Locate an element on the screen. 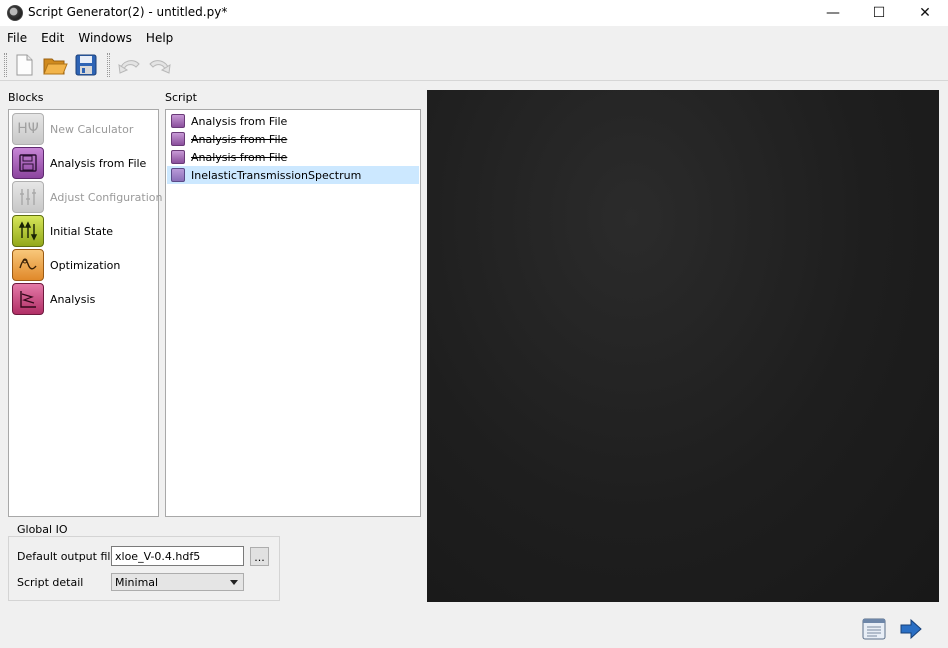  block-label: New Calculator is located at coordinates (92, 129).